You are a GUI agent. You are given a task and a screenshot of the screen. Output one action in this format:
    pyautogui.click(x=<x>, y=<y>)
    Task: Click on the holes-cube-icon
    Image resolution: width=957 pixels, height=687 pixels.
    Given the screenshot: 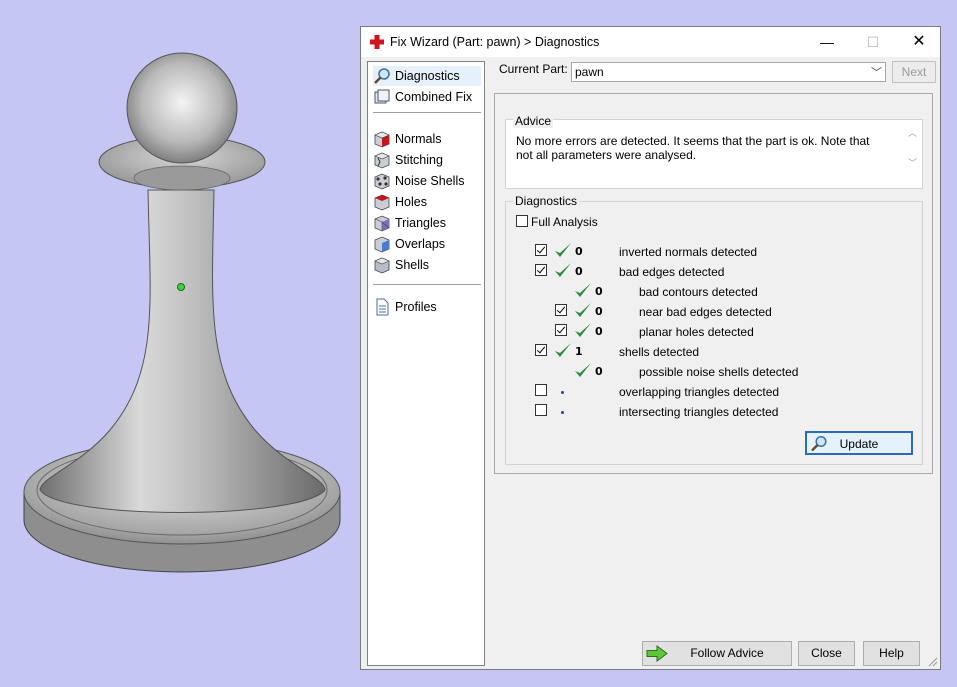 What is the action you would take?
    pyautogui.click(x=382, y=202)
    